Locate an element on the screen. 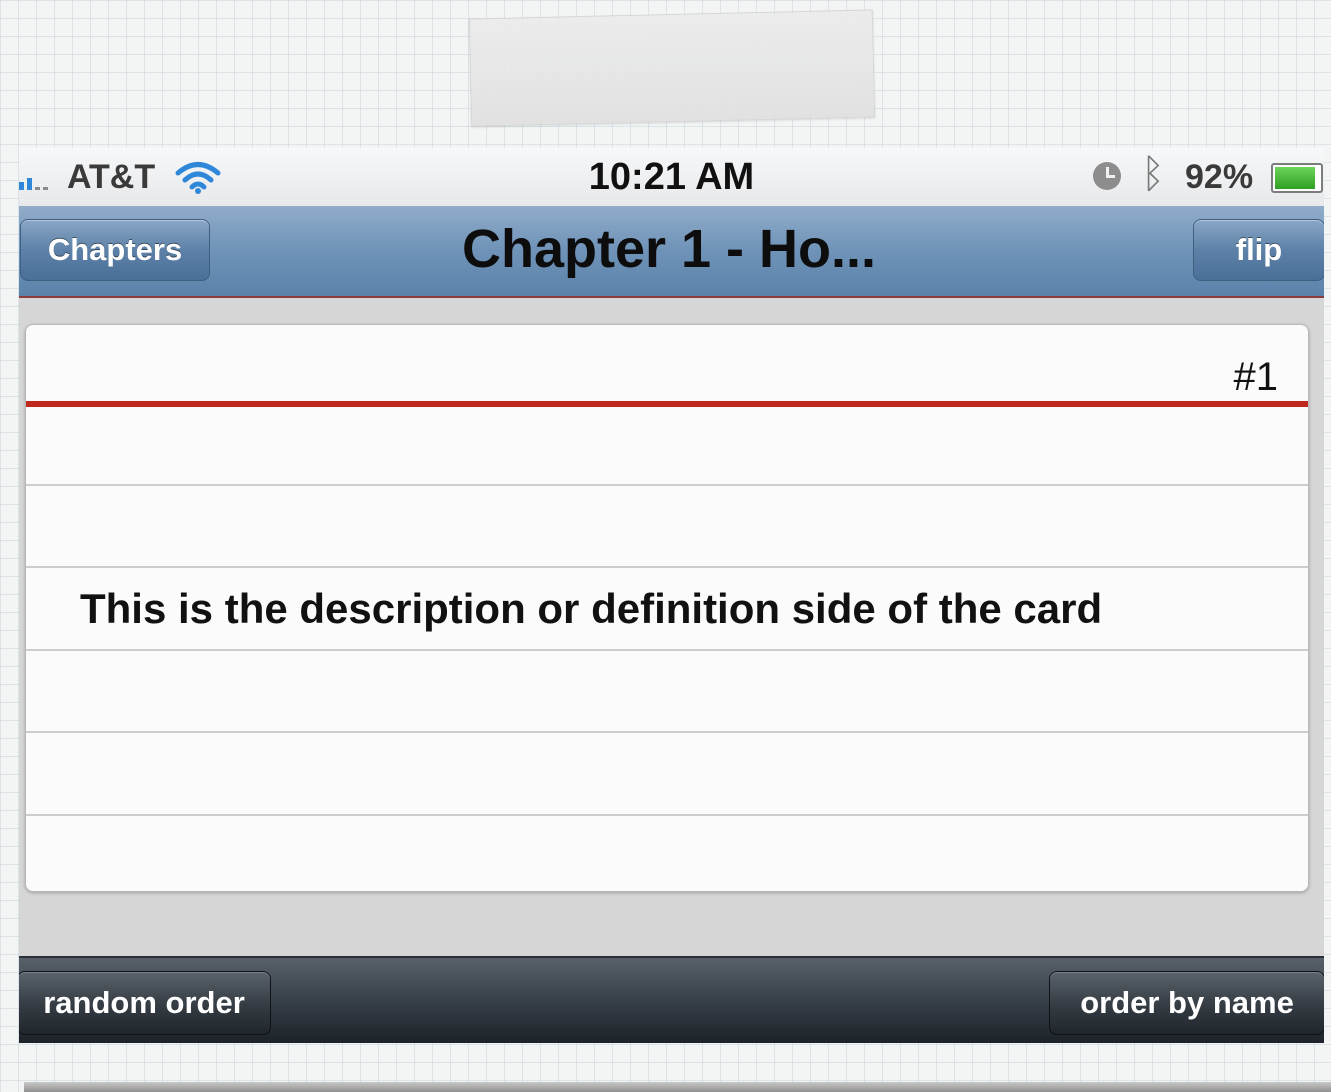 Image resolution: width=1331 pixels, height=1092 pixels. chapters-back-button: Chapters is located at coordinates (115, 250).